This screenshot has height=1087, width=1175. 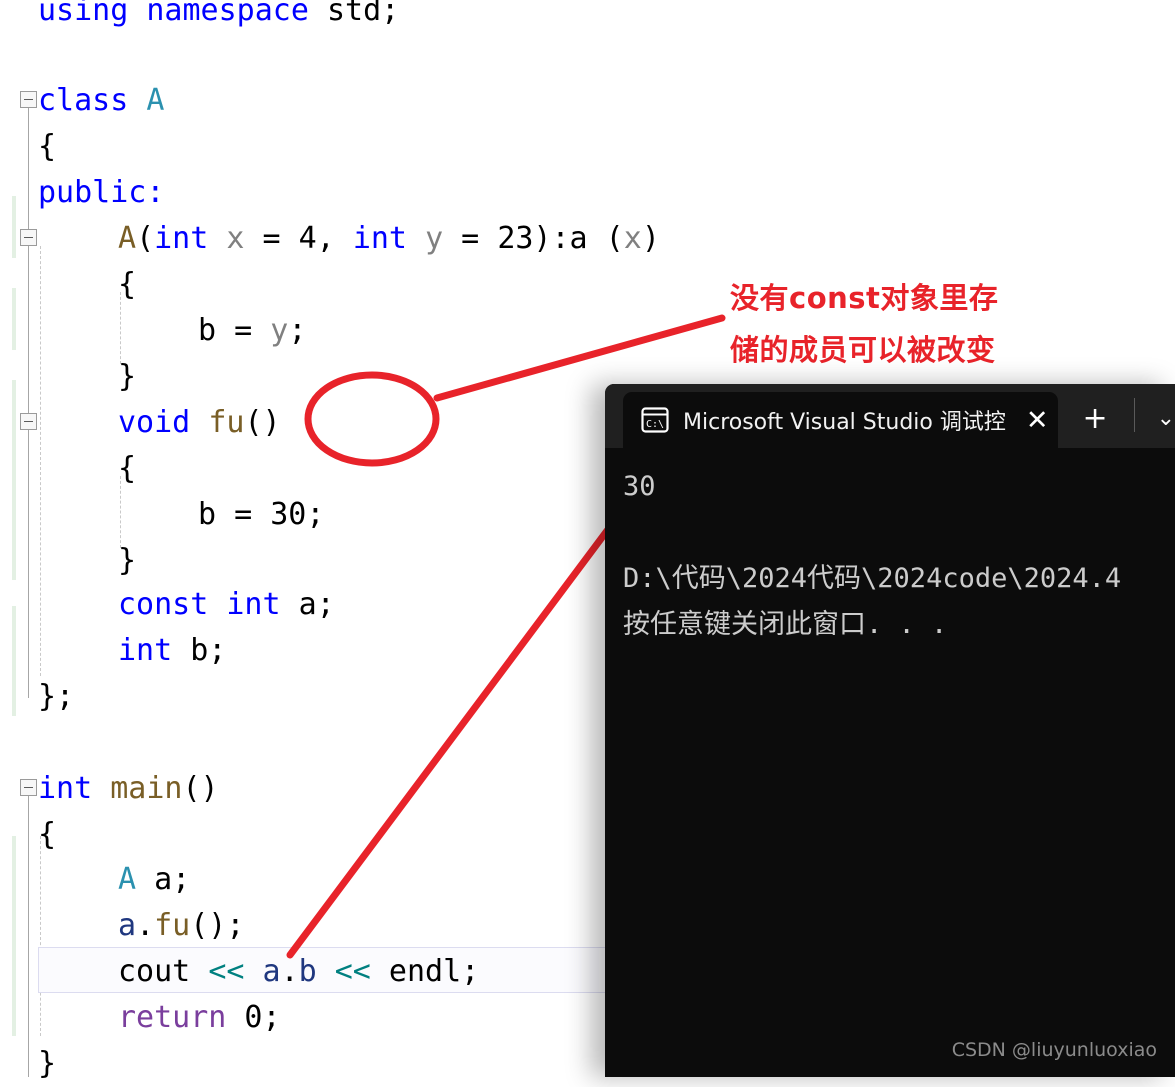 I want to click on code-line: cout << a.b << endl;, so click(x=298, y=972).